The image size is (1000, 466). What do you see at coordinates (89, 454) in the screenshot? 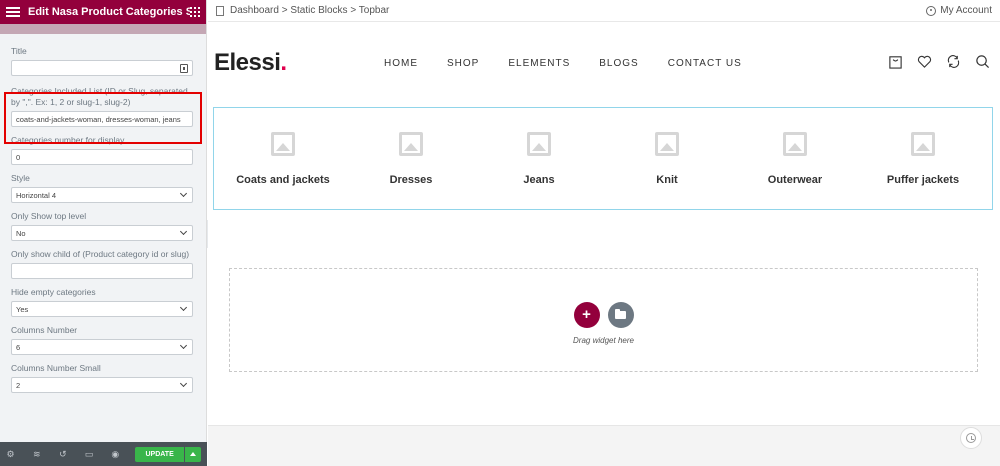
I see `responsive-mode-icon: ▭` at bounding box center [89, 454].